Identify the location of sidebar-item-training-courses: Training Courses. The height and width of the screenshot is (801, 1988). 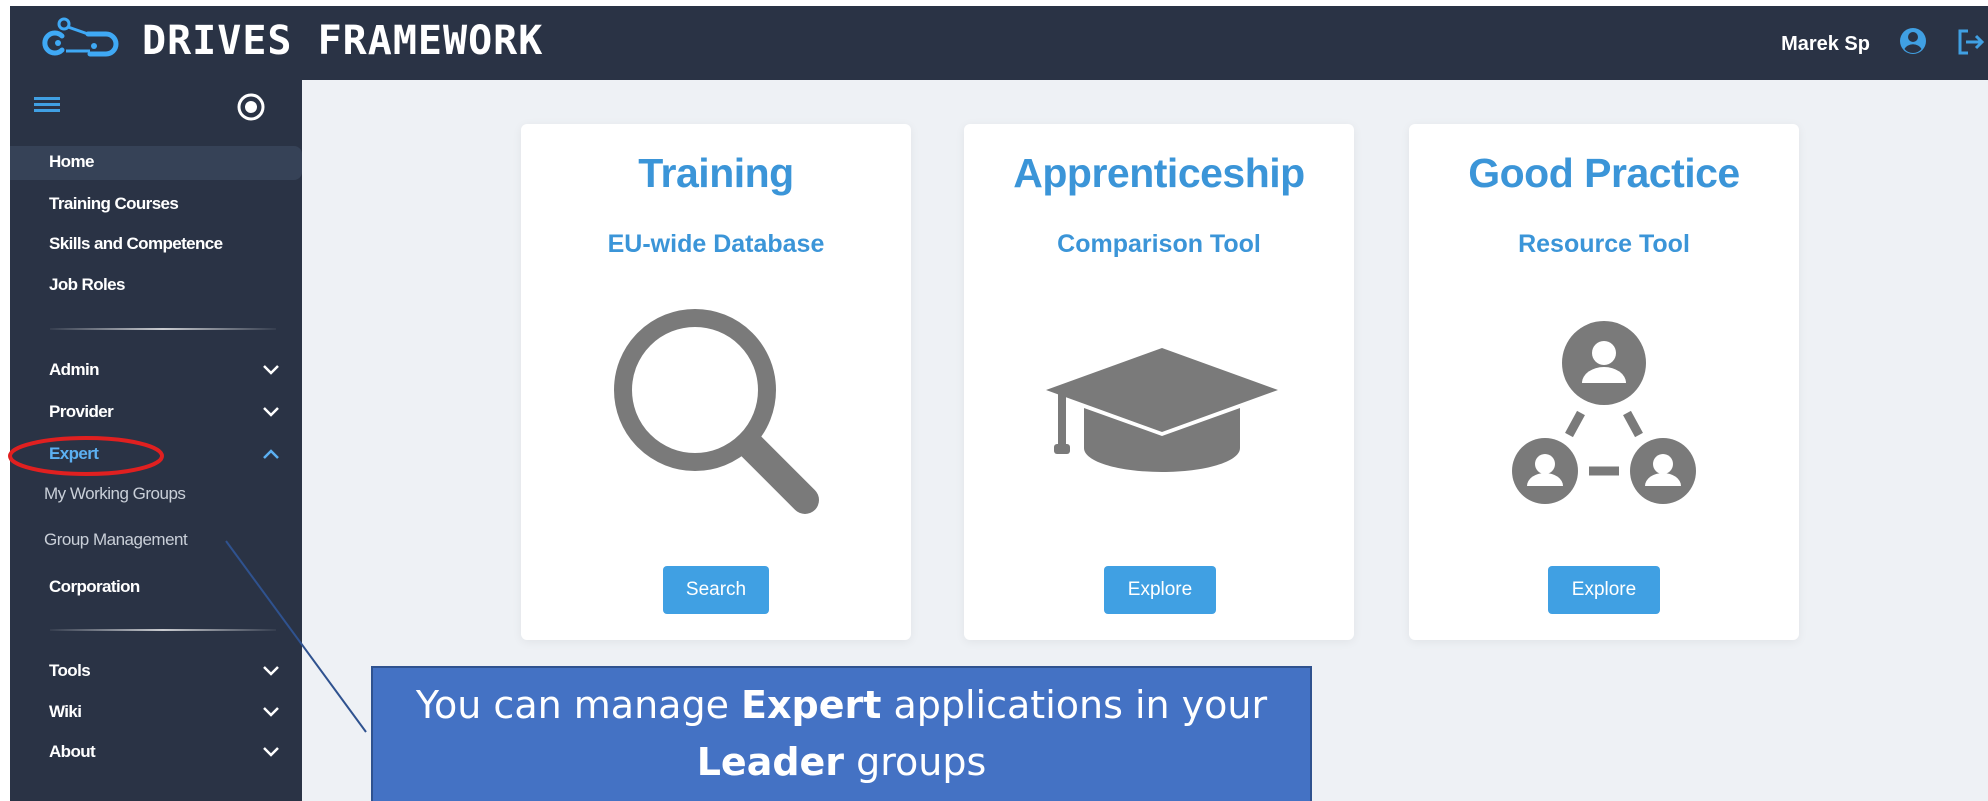
(114, 204).